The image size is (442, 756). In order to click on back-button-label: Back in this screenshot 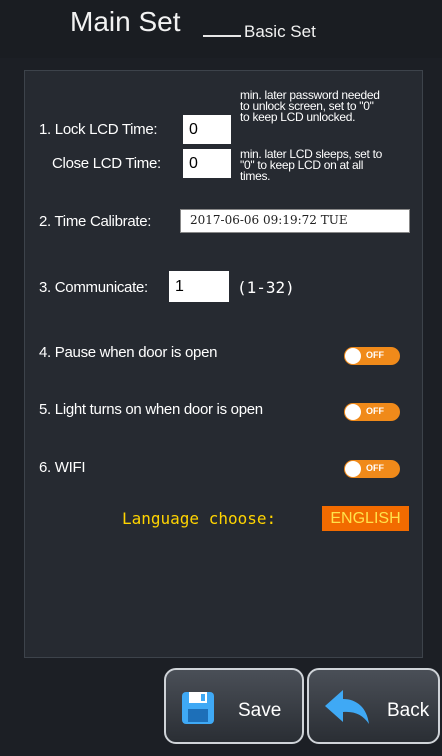, I will do `click(408, 710)`.